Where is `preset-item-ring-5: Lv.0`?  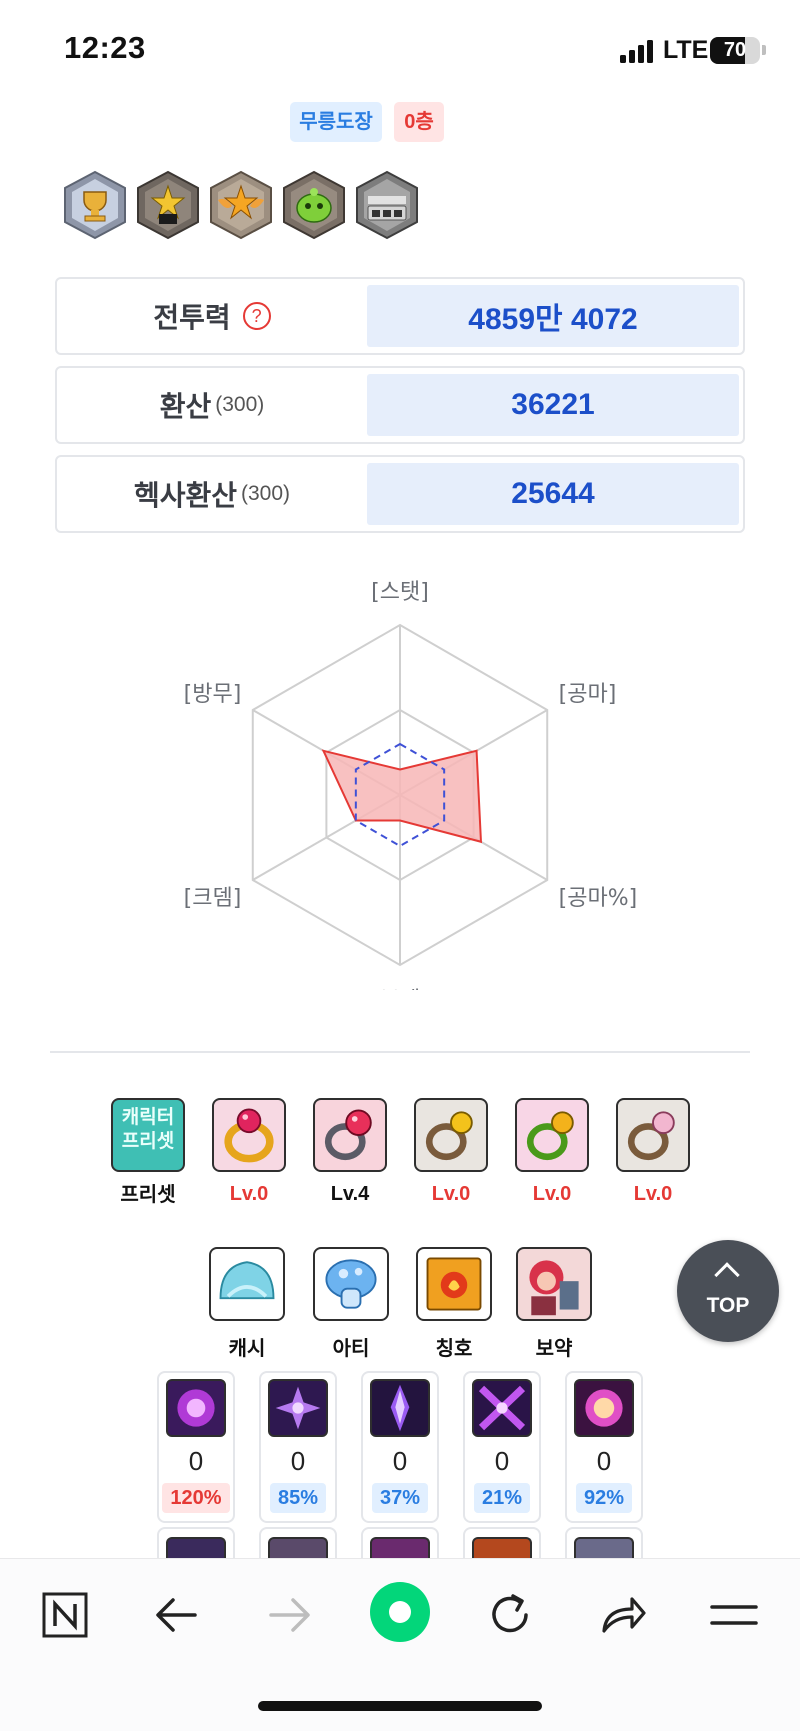 preset-item-ring-5: Lv.0 is located at coordinates (653, 1152).